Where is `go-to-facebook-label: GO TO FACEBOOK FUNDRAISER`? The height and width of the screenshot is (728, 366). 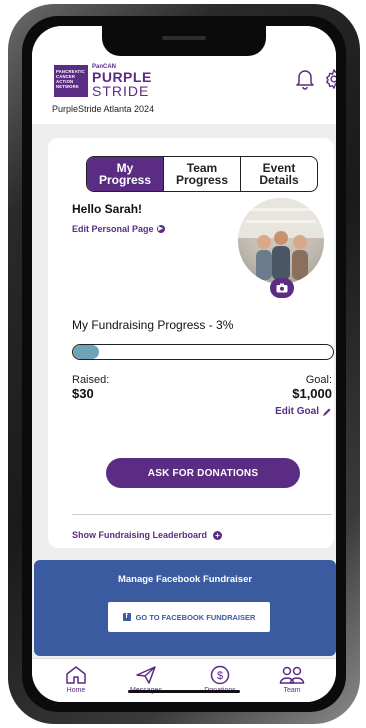
go-to-facebook-label: GO TO FACEBOOK FUNDRAISER is located at coordinates (195, 617).